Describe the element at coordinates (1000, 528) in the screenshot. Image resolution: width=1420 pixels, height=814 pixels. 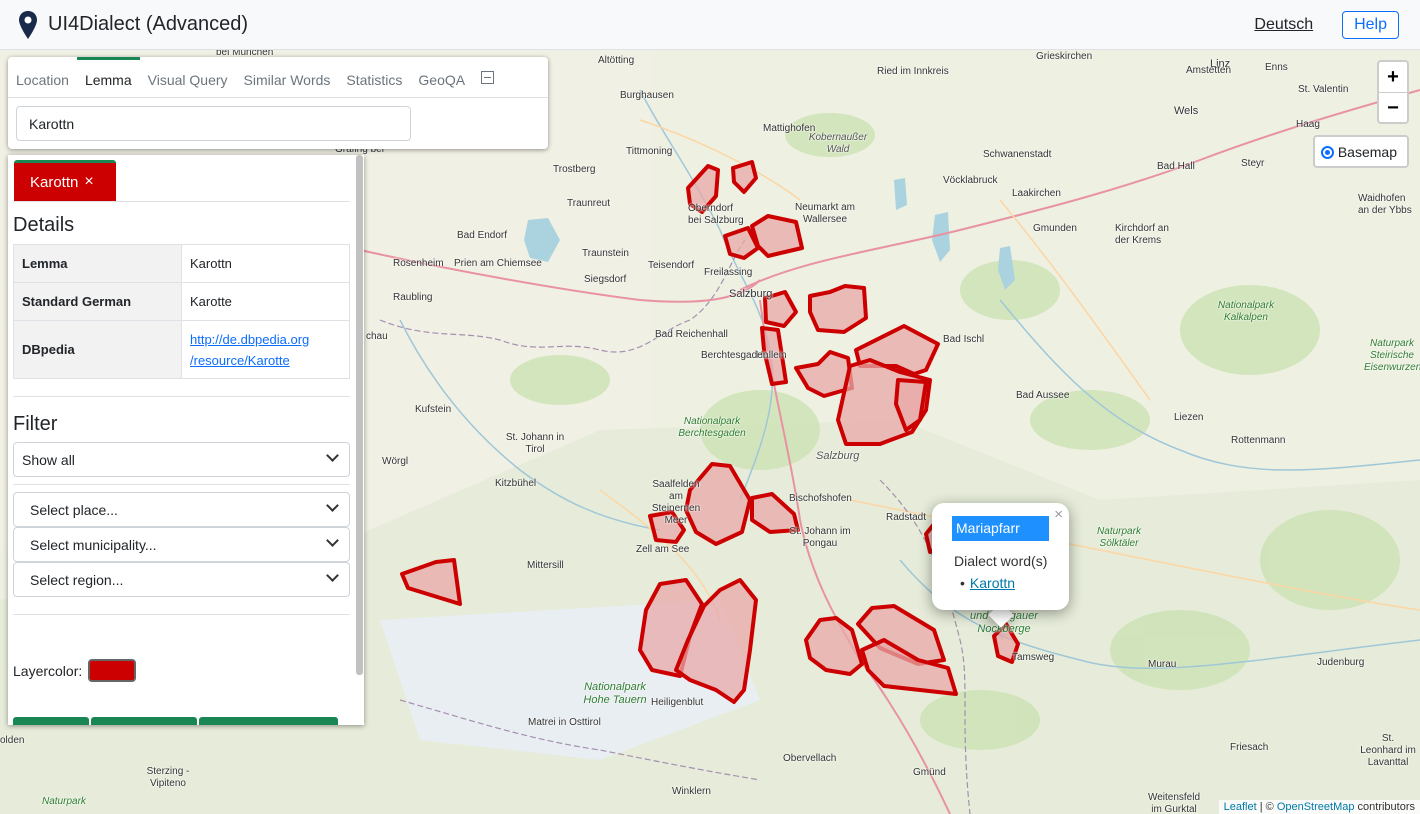
I see `popup-title: Mariapfarr` at that location.